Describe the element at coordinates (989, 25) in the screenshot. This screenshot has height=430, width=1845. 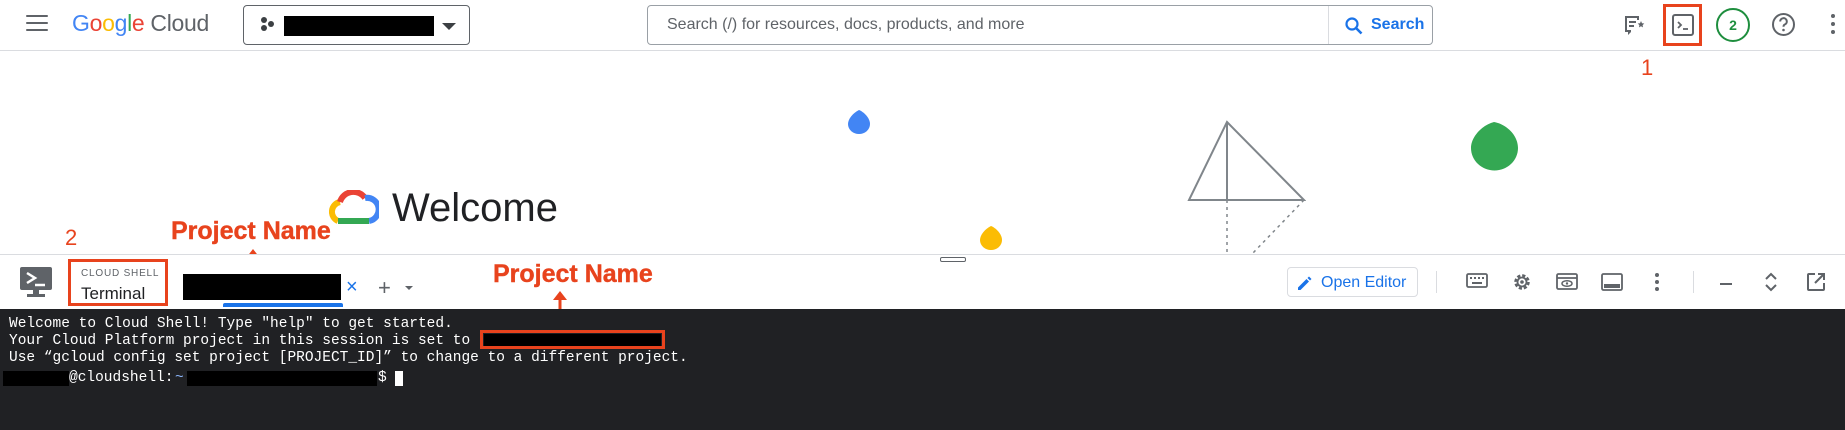
I see `search-input` at that location.